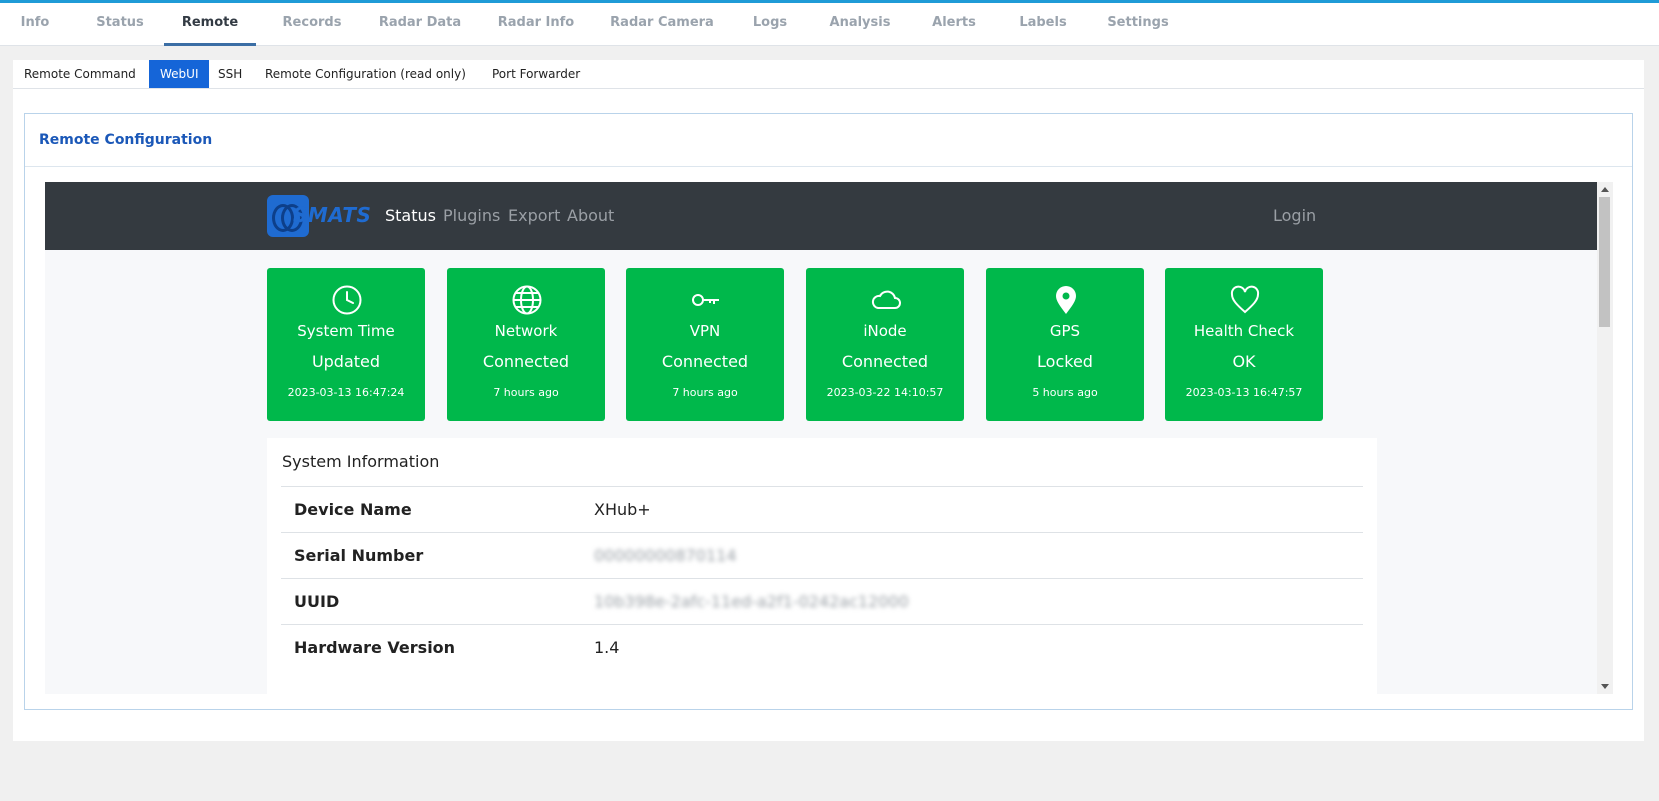  Describe the element at coordinates (751, 601) in the screenshot. I see `info-value: 10b398e-2afc-11ed-a2f1-0242ac12000` at that location.